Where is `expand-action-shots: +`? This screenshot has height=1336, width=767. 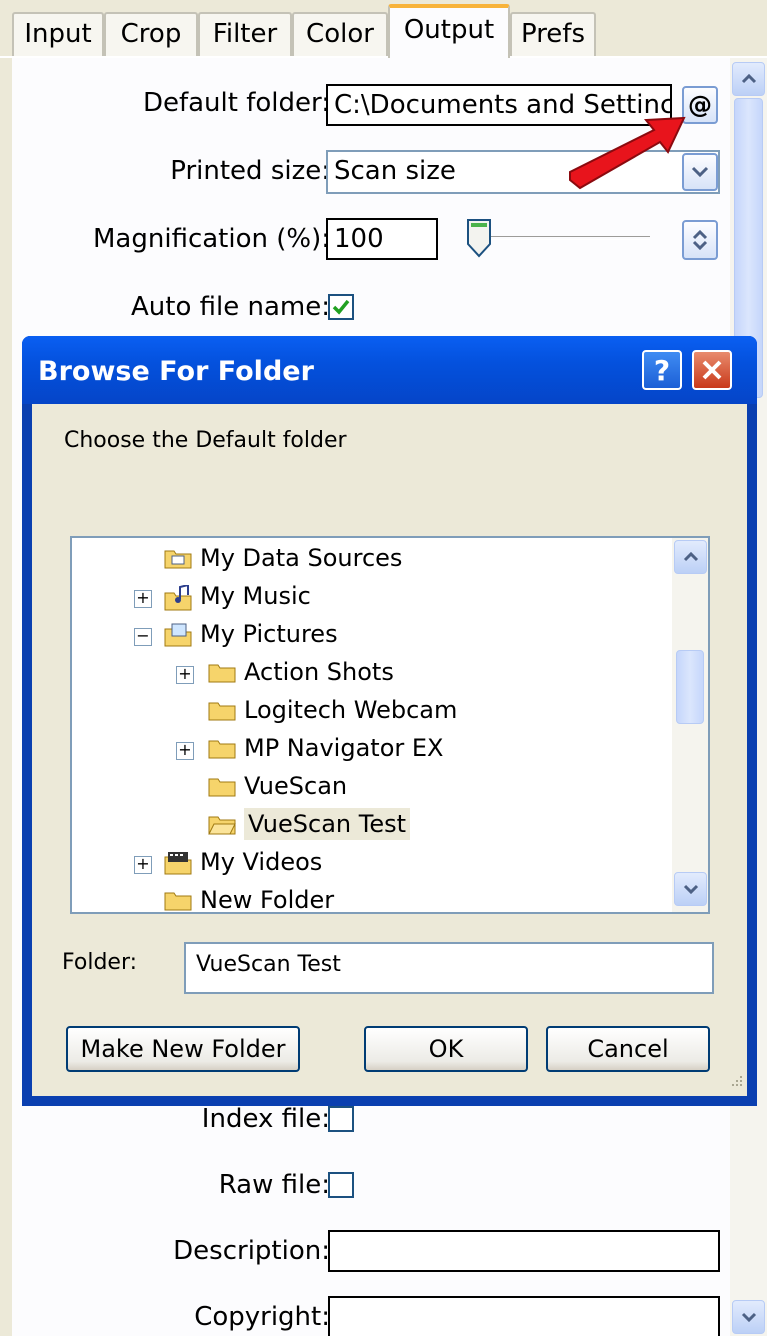
expand-action-shots: + is located at coordinates (185, 675).